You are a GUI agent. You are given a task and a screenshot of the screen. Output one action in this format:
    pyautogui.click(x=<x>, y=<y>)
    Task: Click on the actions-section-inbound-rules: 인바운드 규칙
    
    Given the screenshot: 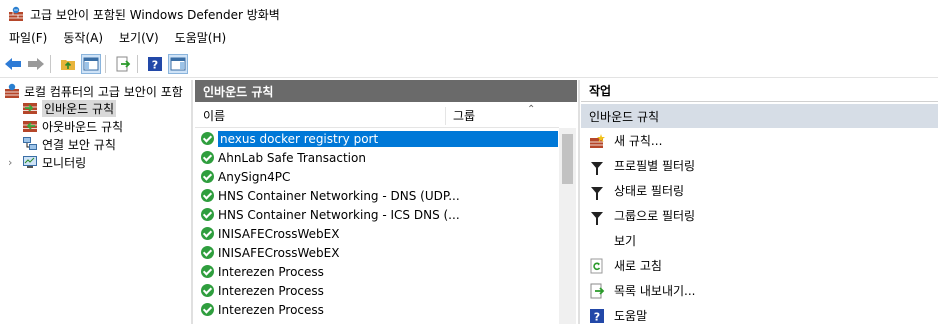 What is the action you would take?
    pyautogui.click(x=759, y=116)
    